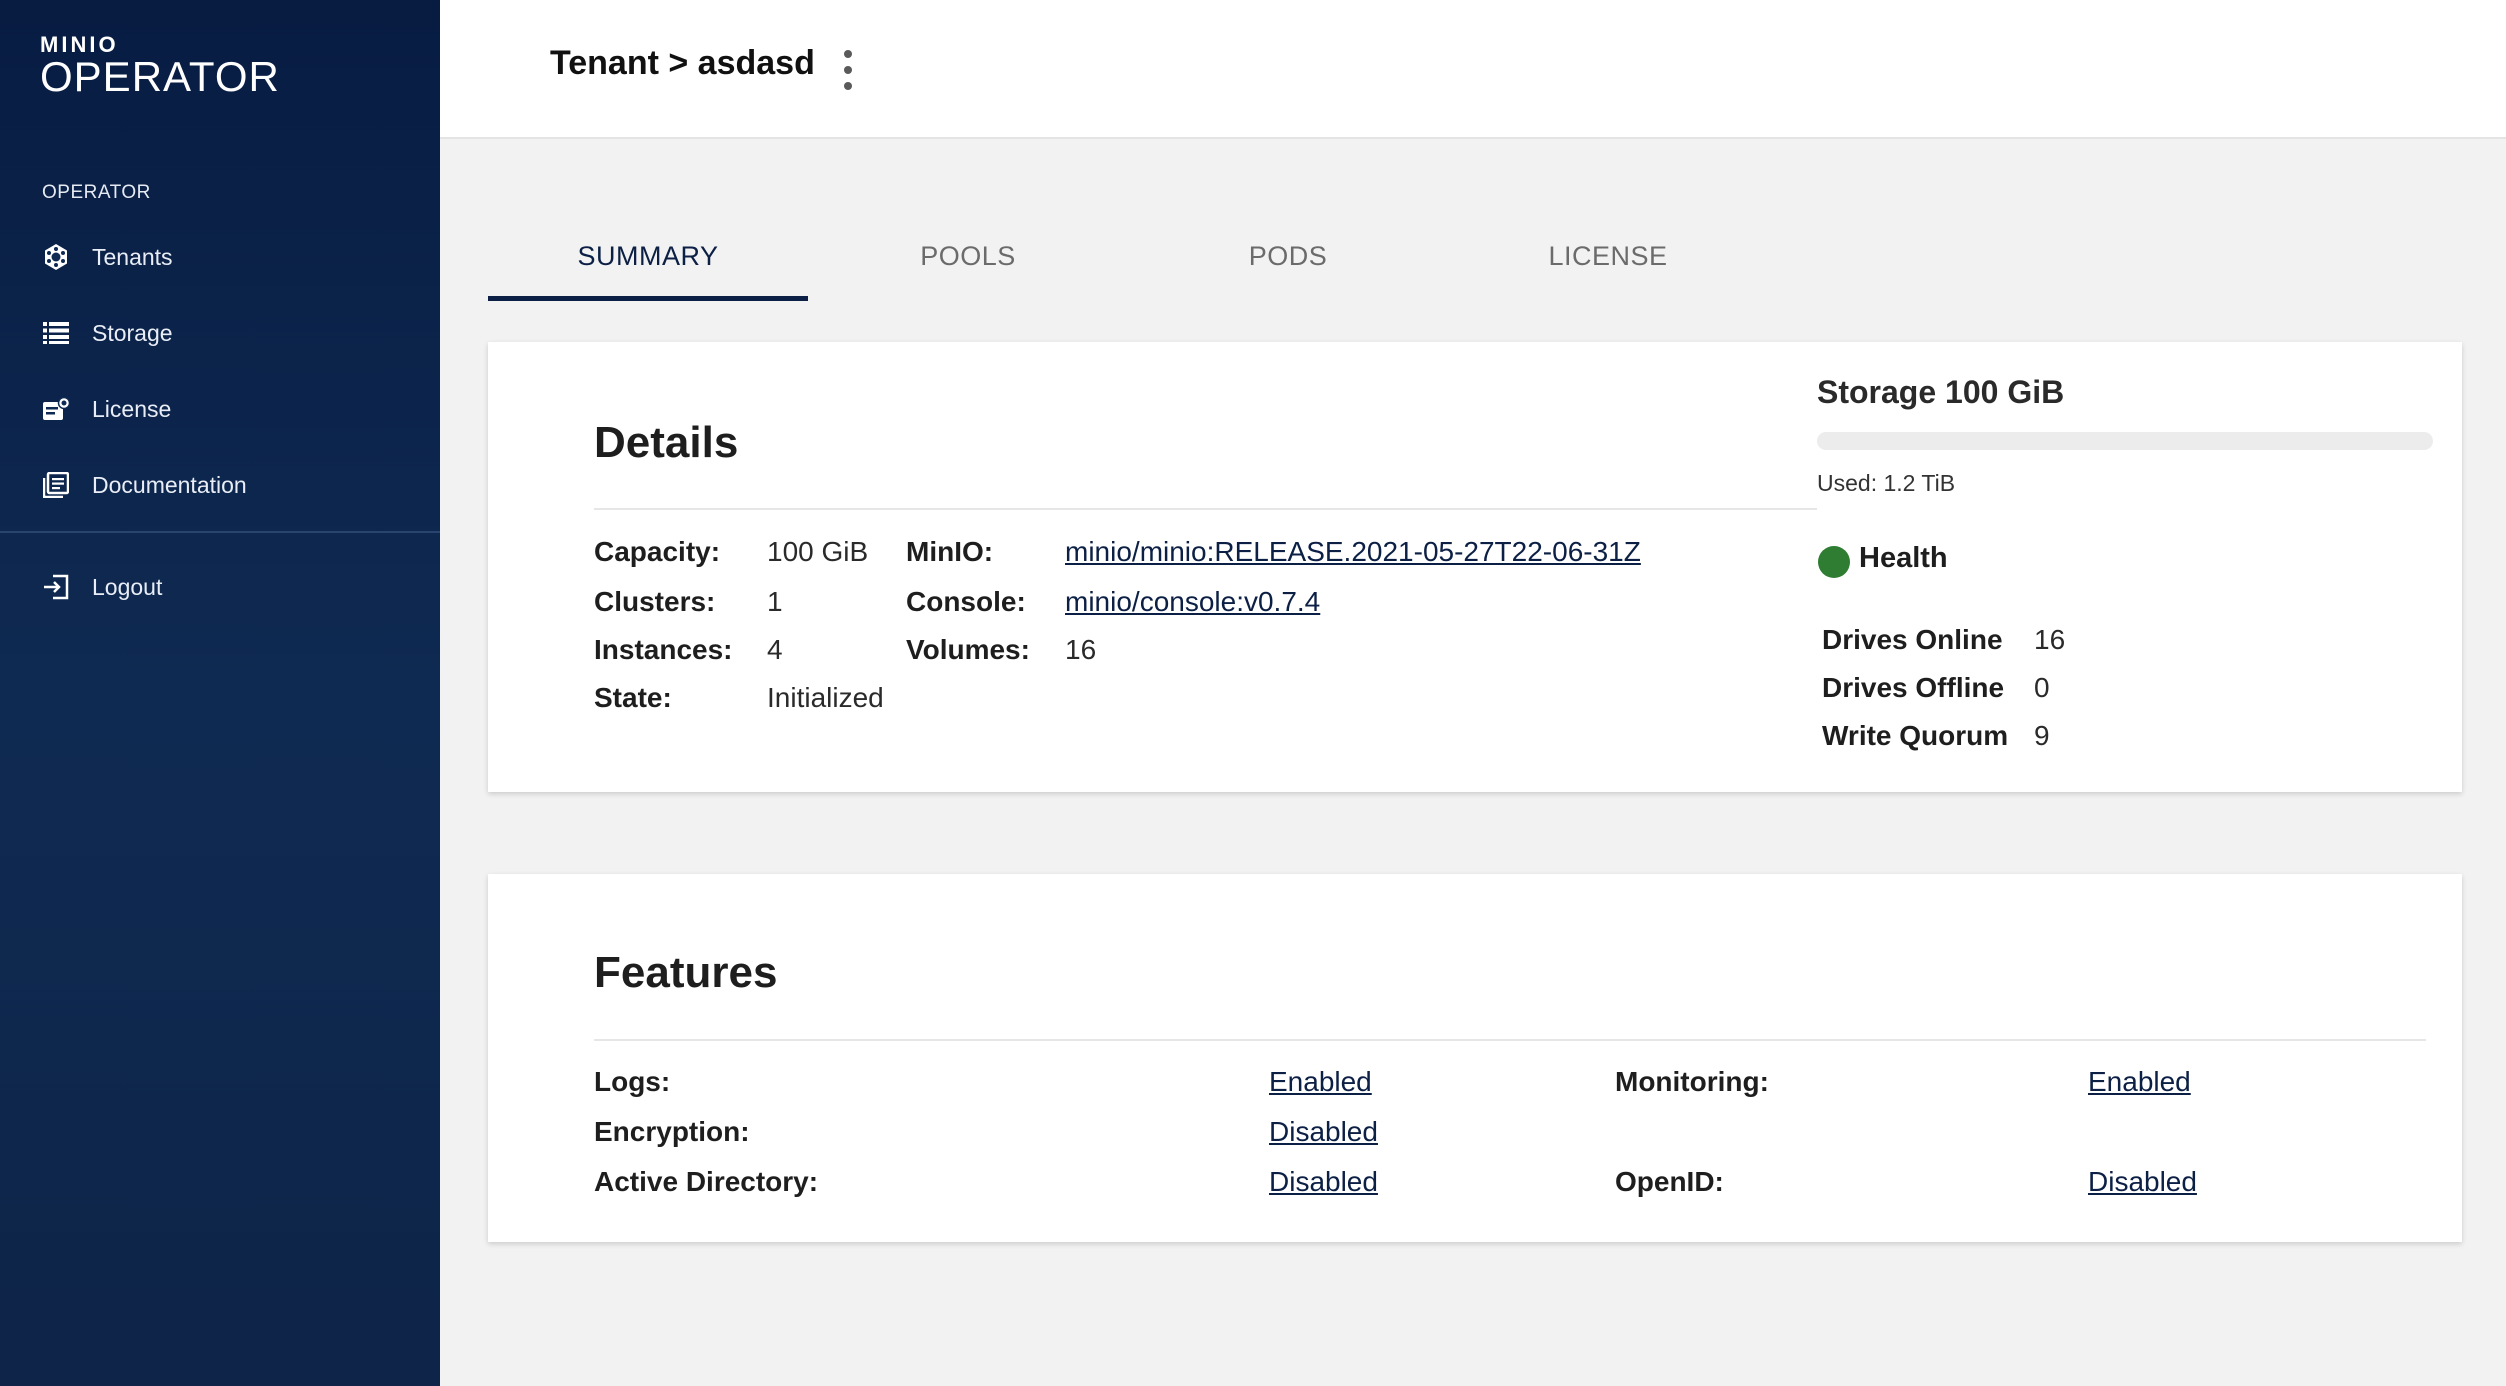 This screenshot has width=2506, height=1386. Describe the element at coordinates (2125, 441) in the screenshot. I see `storage-usage-bar` at that location.